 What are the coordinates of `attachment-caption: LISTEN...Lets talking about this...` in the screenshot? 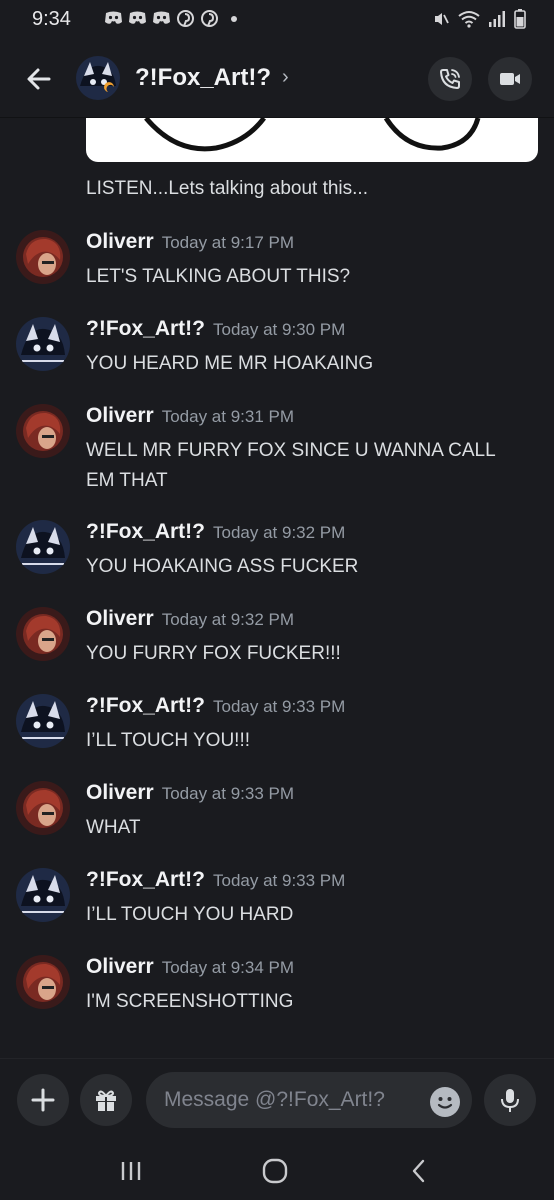 It's located at (227, 188).